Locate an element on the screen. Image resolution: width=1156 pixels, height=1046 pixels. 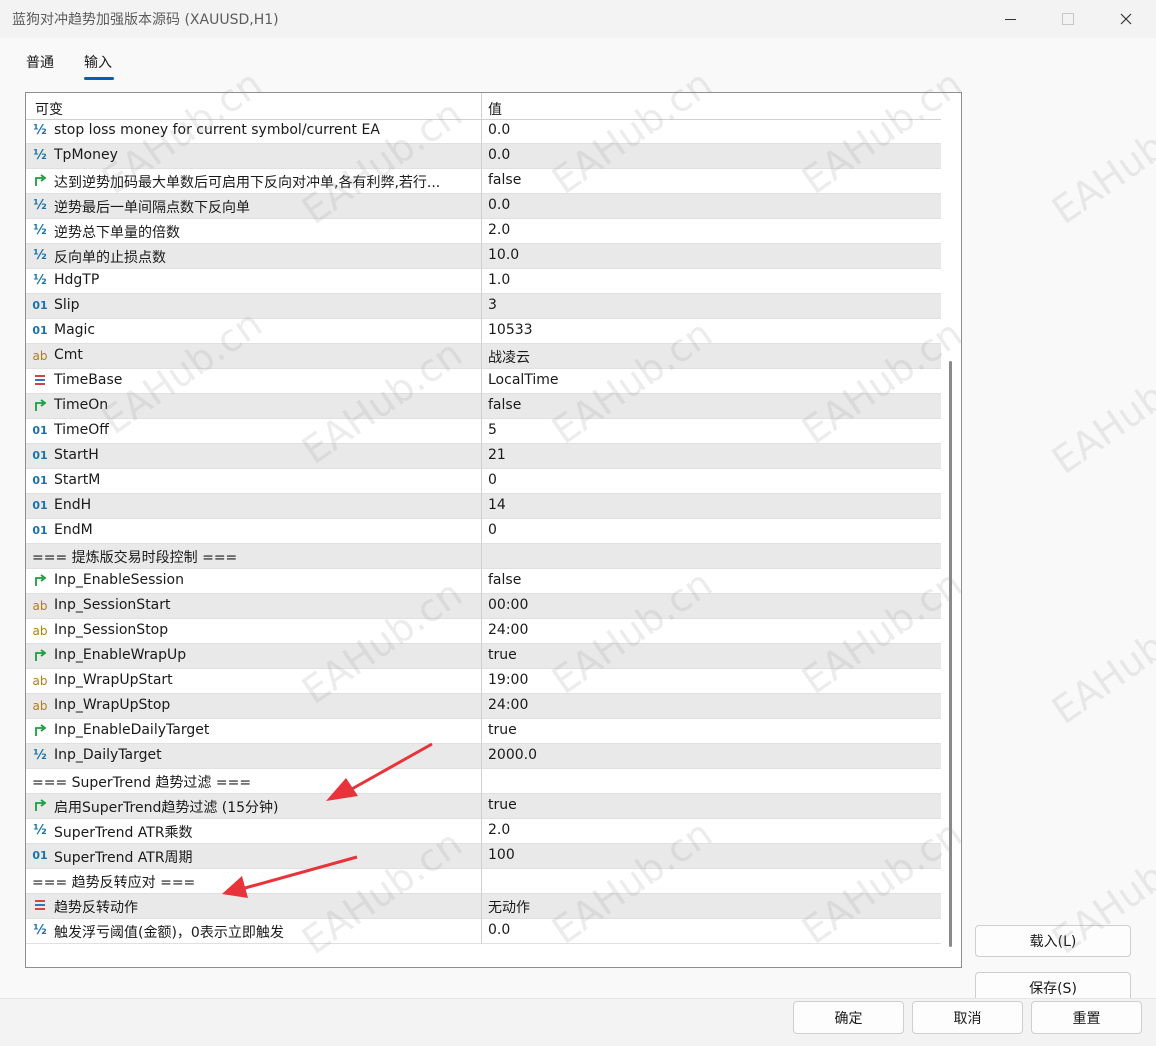
table-row: 01 TimeOff 5 is located at coordinates (483, 431).